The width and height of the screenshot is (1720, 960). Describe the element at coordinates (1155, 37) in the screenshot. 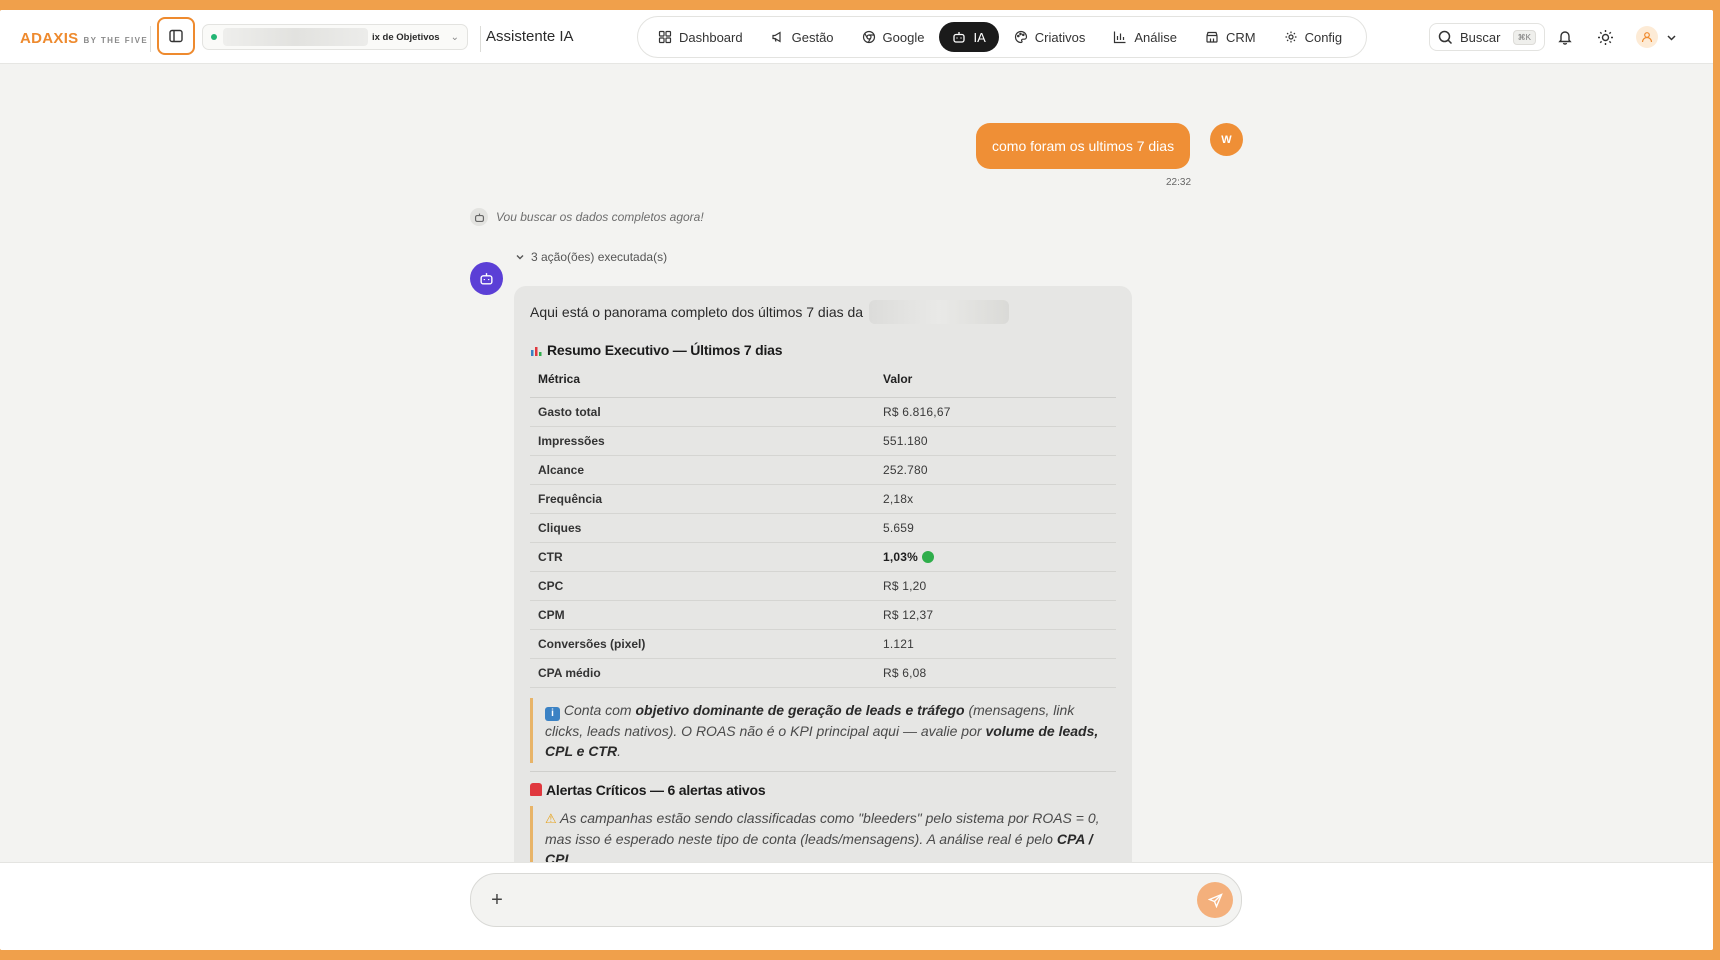

I see `nav-label: Análise` at that location.